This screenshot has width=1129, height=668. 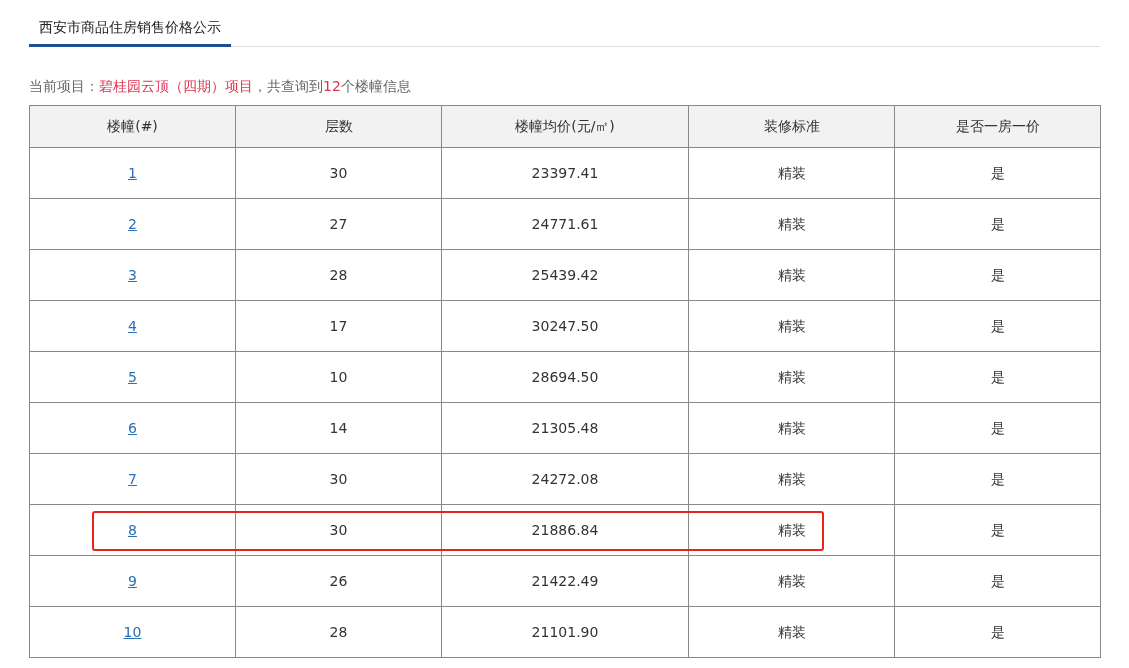 I want to click on column-header: 楼幢均价(元/㎡), so click(x=565, y=126).